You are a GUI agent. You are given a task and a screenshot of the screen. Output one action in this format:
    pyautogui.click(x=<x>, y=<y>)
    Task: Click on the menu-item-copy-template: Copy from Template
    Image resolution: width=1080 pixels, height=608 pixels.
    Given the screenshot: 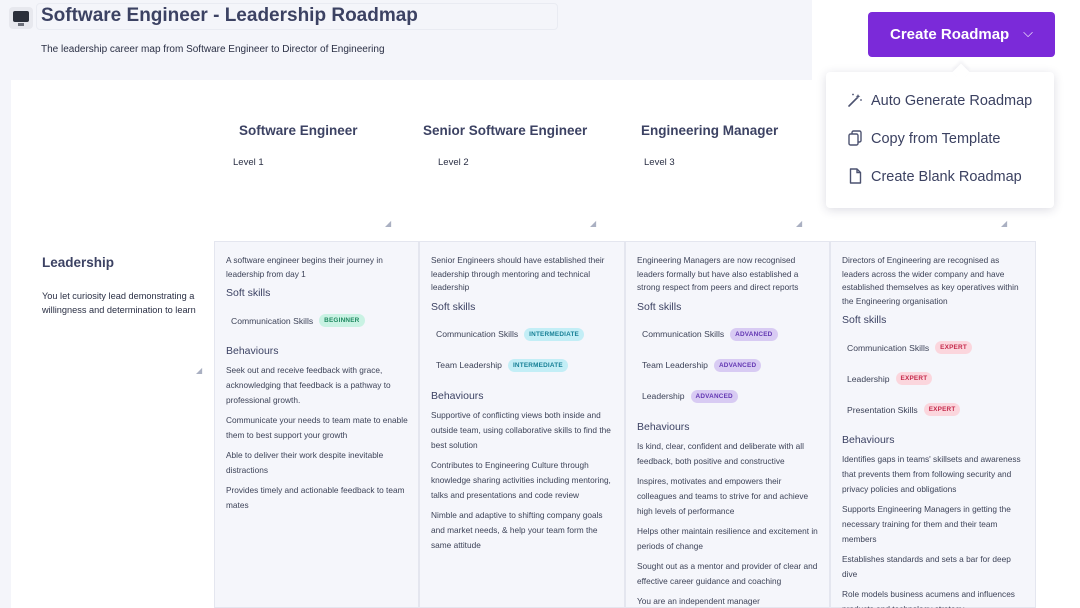 What is the action you would take?
    pyautogui.click(x=940, y=139)
    